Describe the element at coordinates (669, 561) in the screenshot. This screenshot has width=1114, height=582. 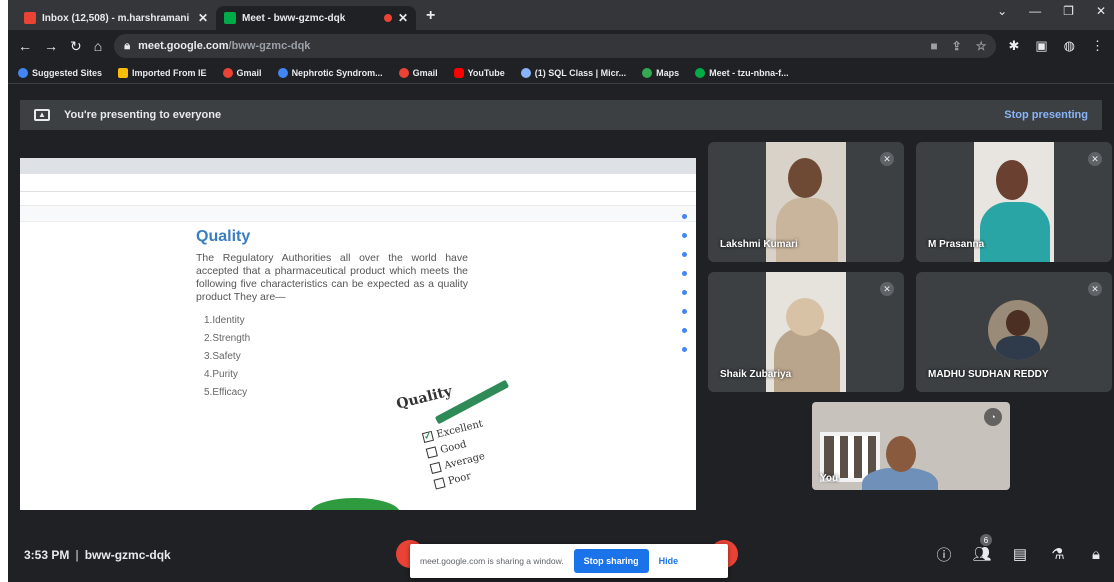
I see `hide-button: Hide` at that location.